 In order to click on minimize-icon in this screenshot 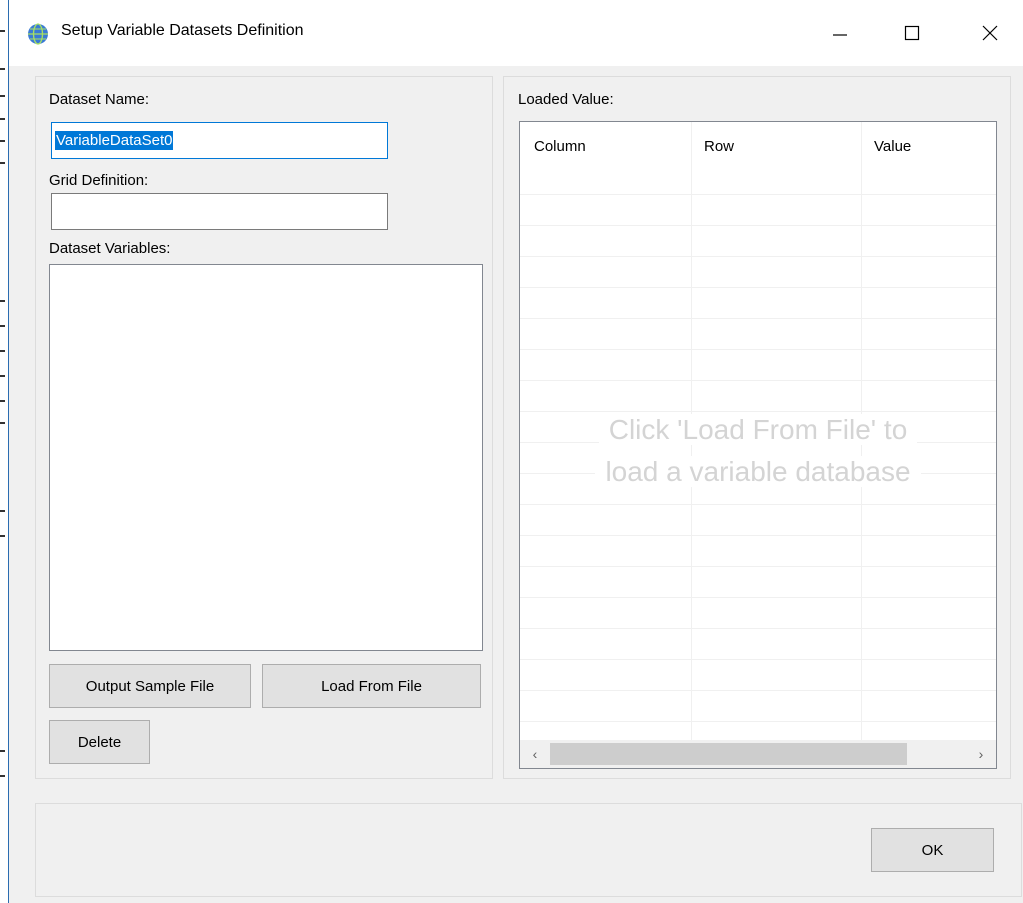, I will do `click(840, 35)`.